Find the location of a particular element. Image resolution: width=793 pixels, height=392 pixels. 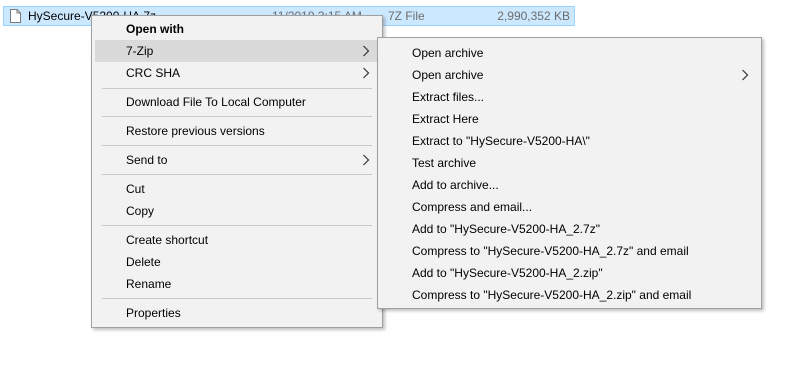

menu-item-restore-previous-versions: Restore previous versions is located at coordinates (237, 131).